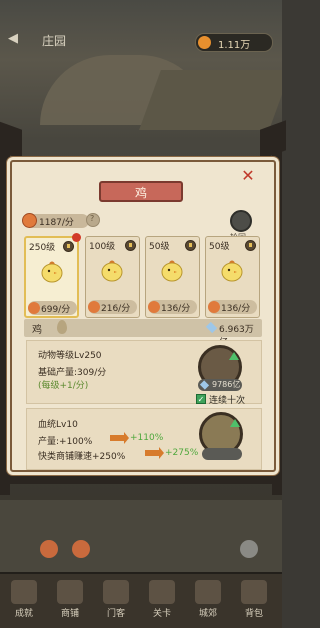 The height and width of the screenshot is (628, 320). Describe the element at coordinates (115, 614) in the screenshot. I see `nav-label: 门客` at that location.